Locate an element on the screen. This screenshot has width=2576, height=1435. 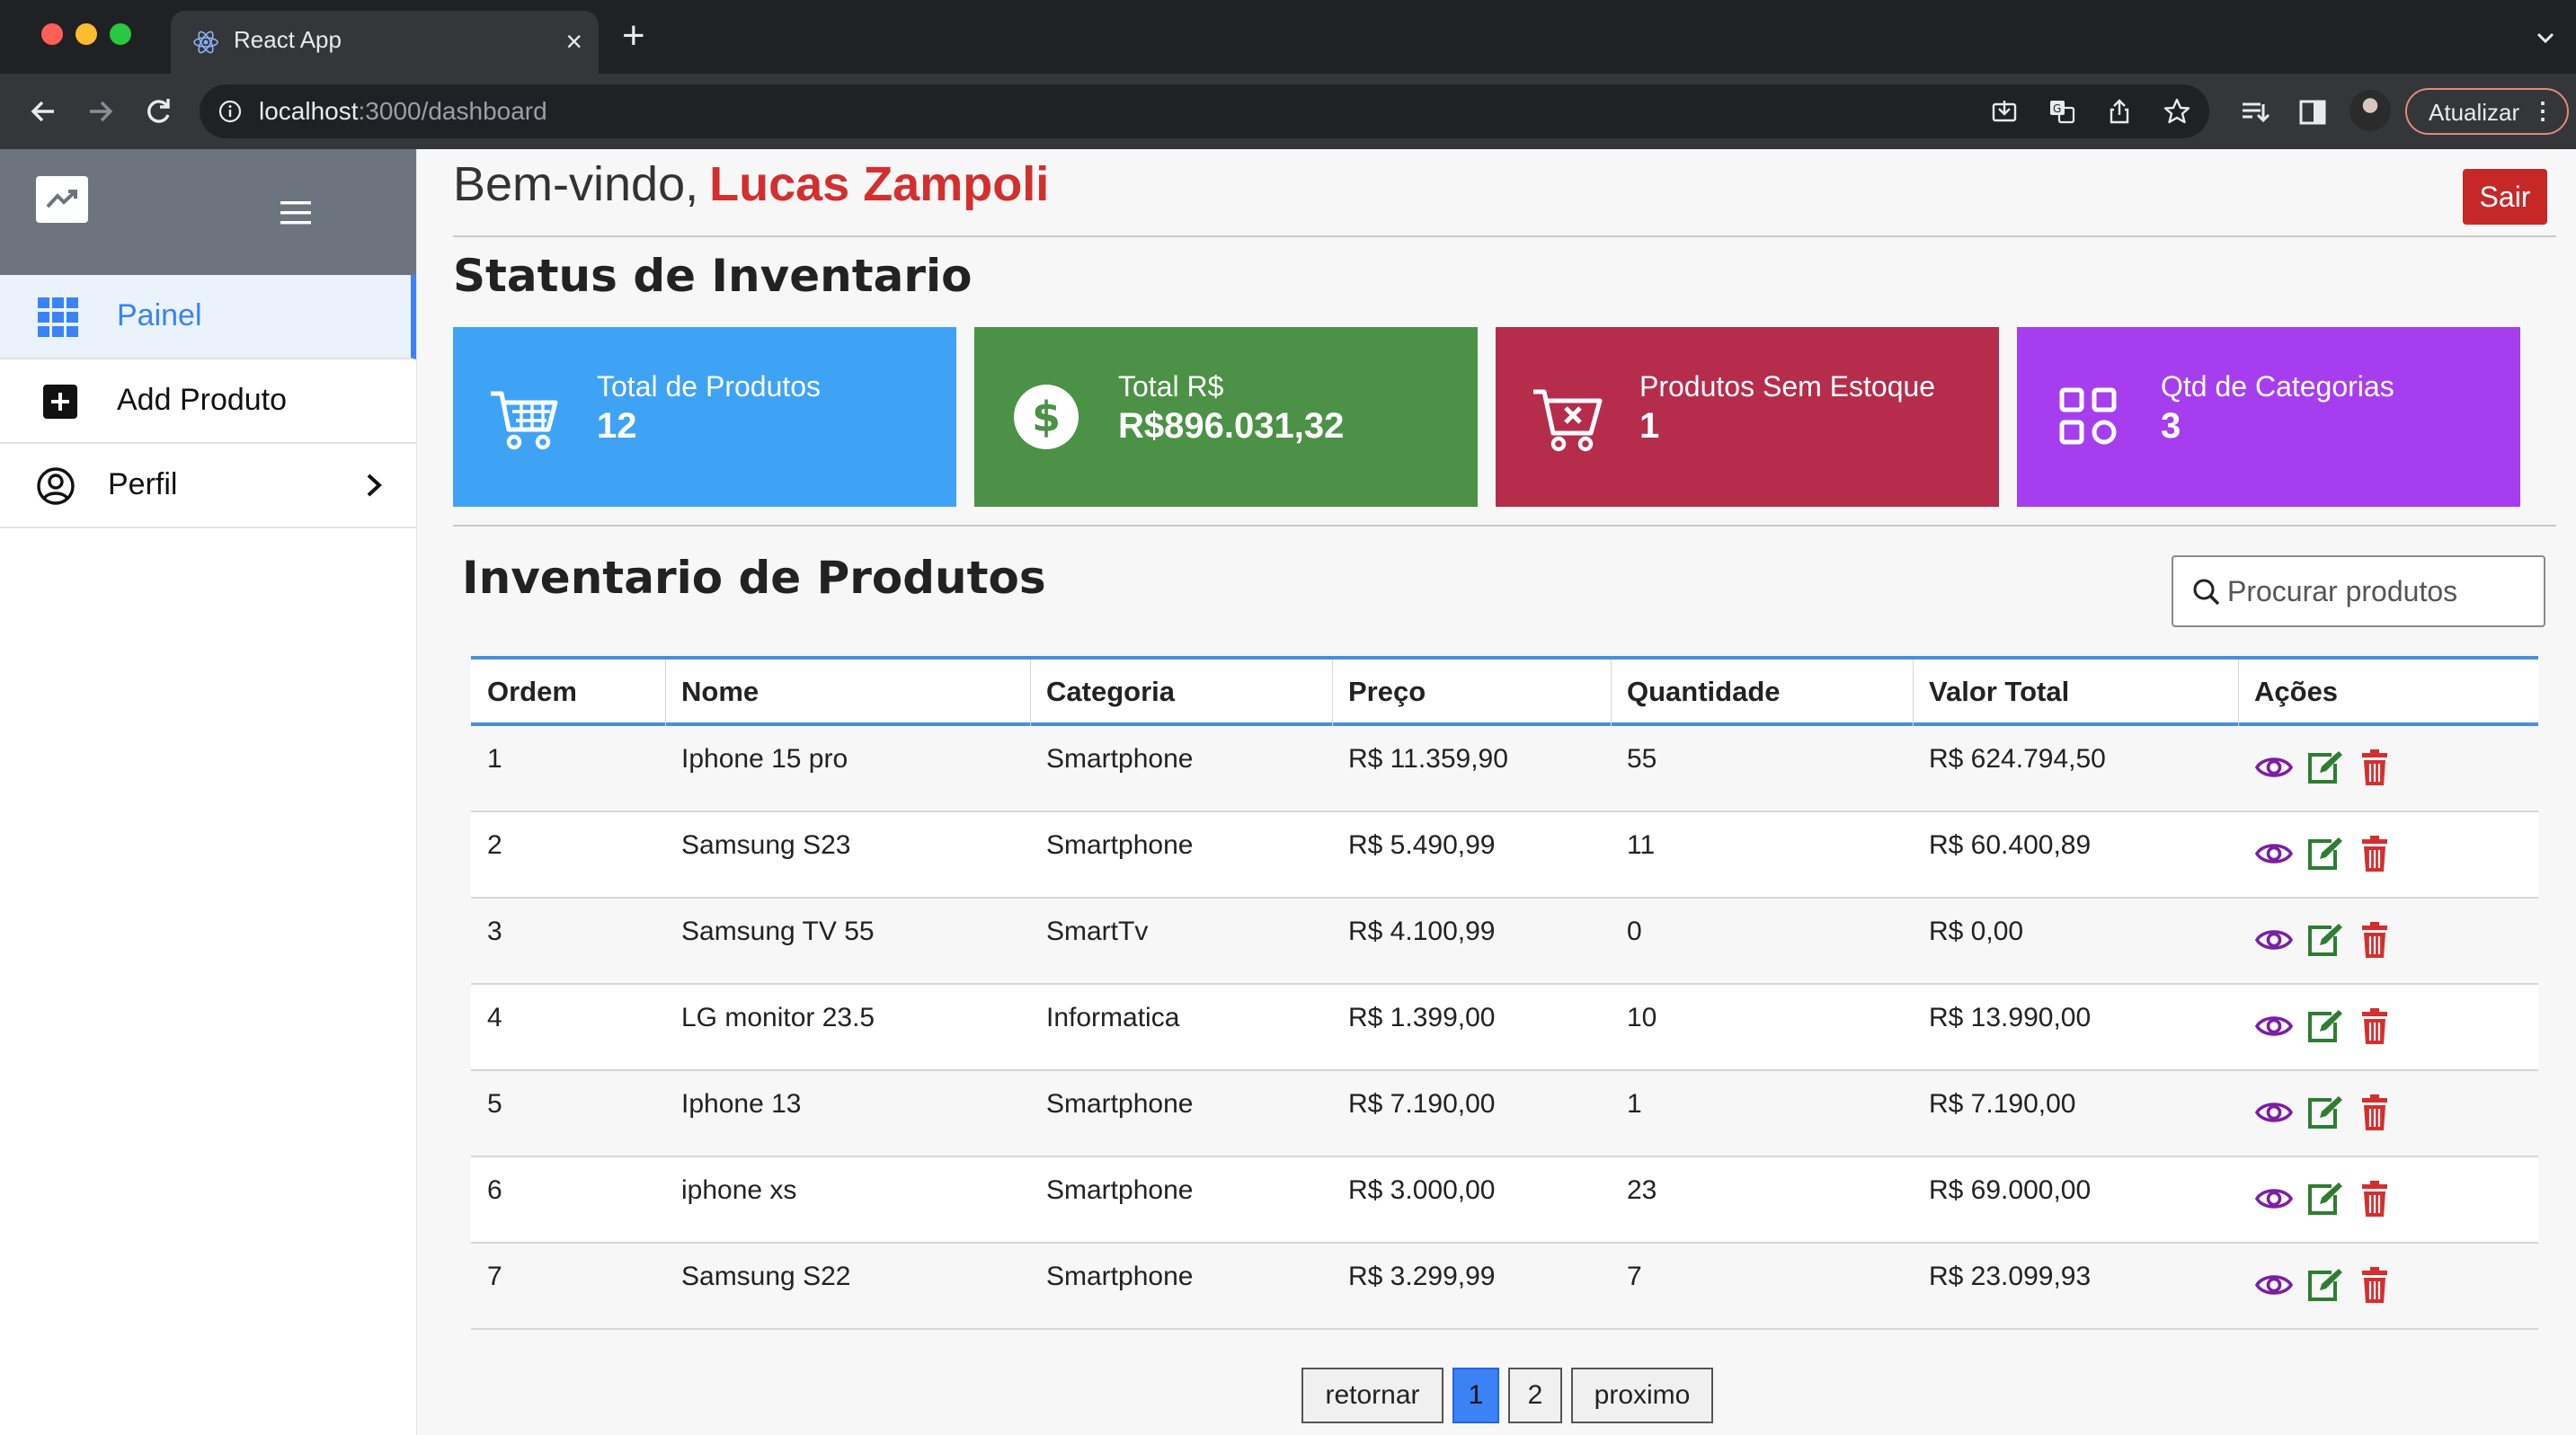
svg-text: G is located at coordinates (2057, 108).